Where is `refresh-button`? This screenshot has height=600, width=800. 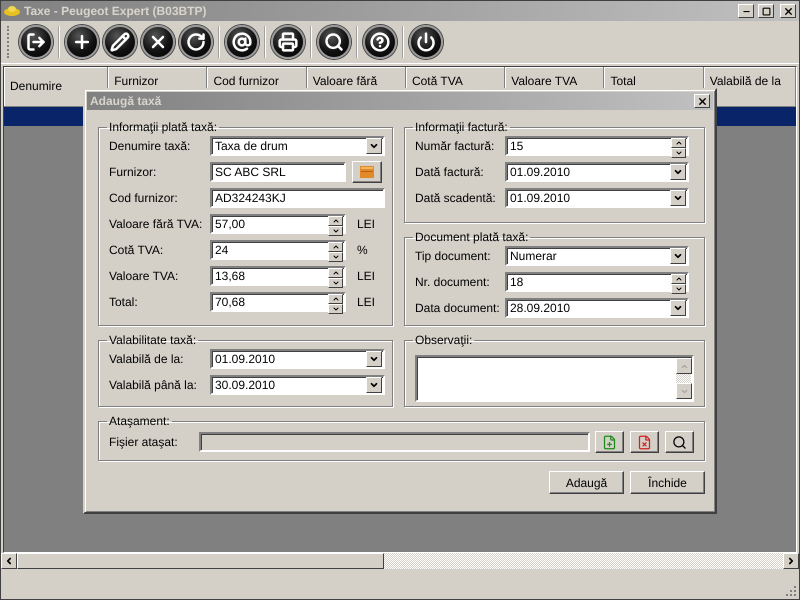 refresh-button is located at coordinates (196, 42).